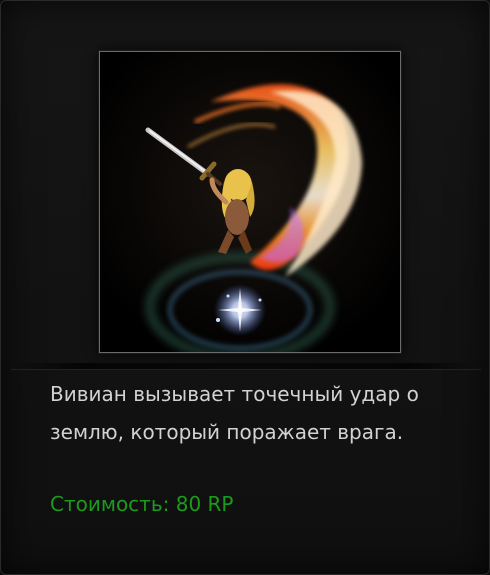 The image size is (490, 575). What do you see at coordinates (110, 504) in the screenshot?
I see `skill-cost-label: Стоимость:` at bounding box center [110, 504].